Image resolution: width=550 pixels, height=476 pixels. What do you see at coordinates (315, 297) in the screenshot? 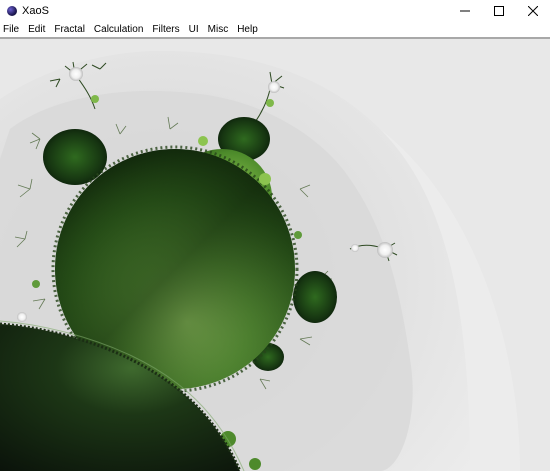
I see `bulb-right-edge` at bounding box center [315, 297].